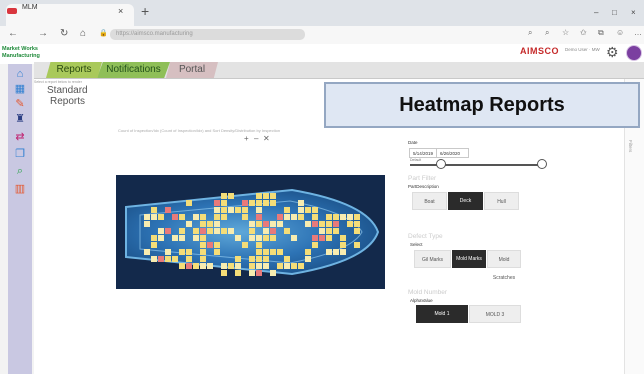 This screenshot has height=374, width=644. What do you see at coordinates (83, 34) in the screenshot?
I see `home-nav-icon: ⌂` at bounding box center [83, 34].